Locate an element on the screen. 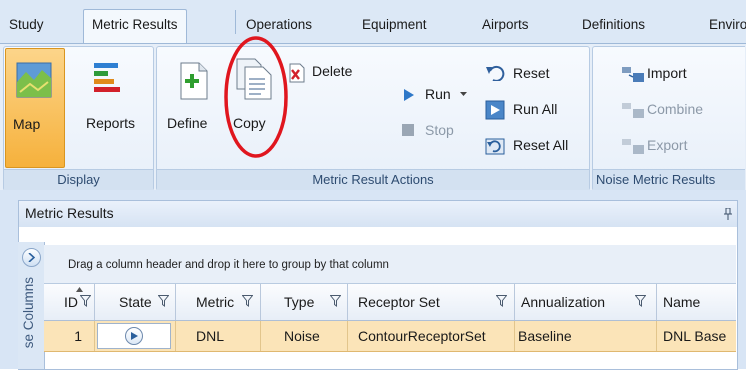 This screenshot has height=387, width=746. delete-button: Delete is located at coordinates (328, 72).